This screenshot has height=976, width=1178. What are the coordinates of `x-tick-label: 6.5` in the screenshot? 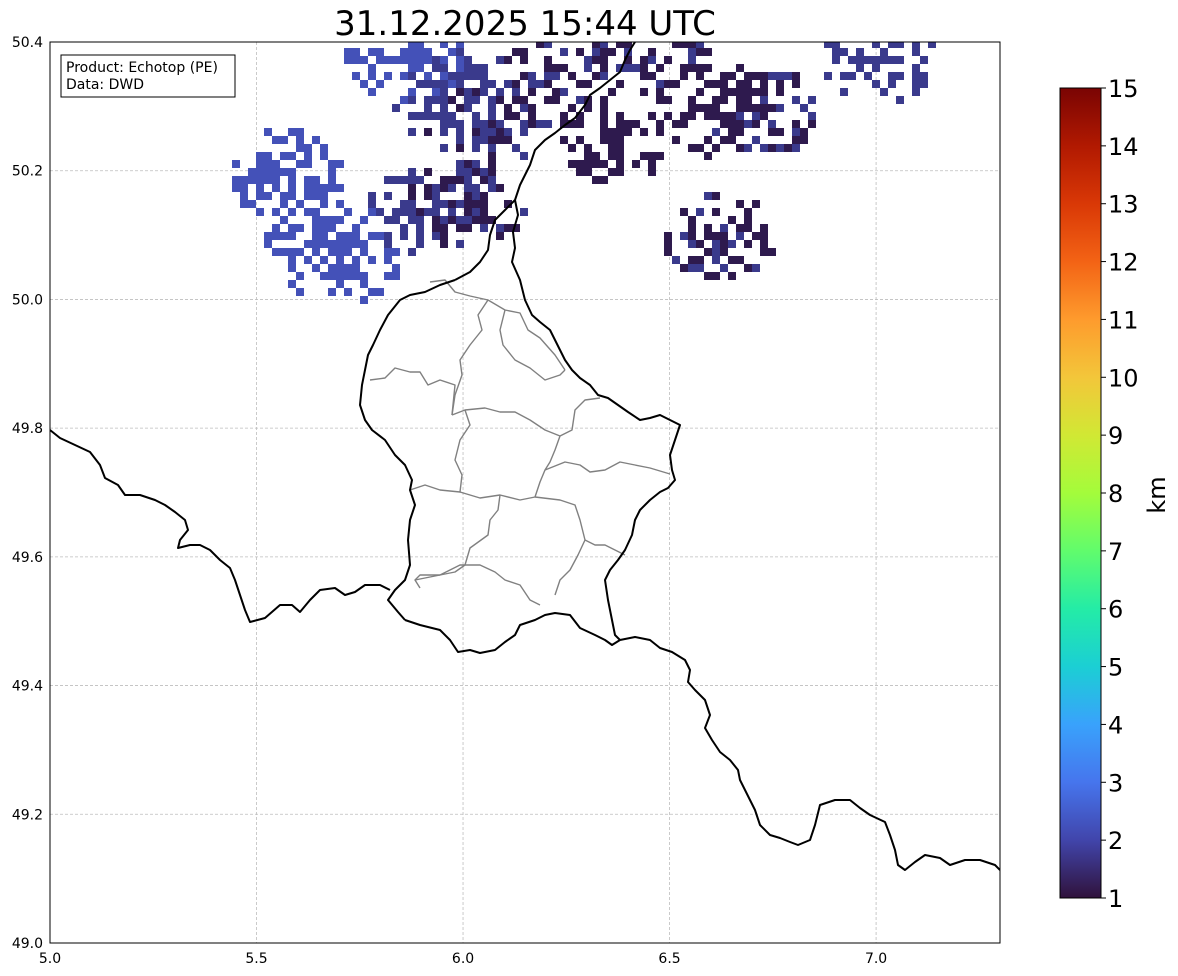 It's located at (669, 959).